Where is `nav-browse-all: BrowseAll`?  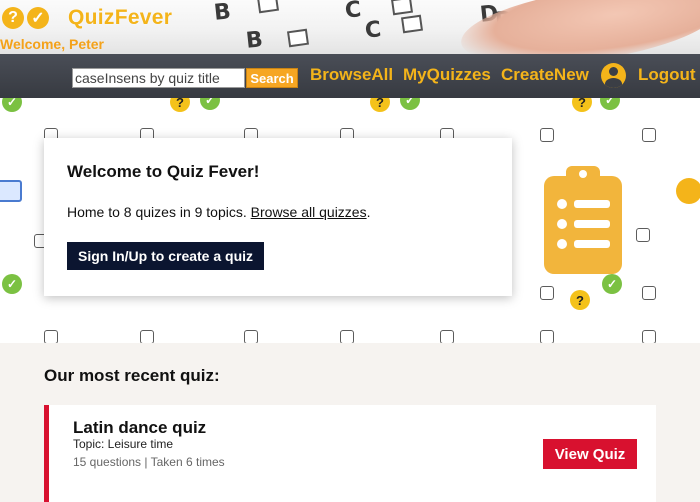
nav-browse-all: BrowseAll is located at coordinates (351, 75).